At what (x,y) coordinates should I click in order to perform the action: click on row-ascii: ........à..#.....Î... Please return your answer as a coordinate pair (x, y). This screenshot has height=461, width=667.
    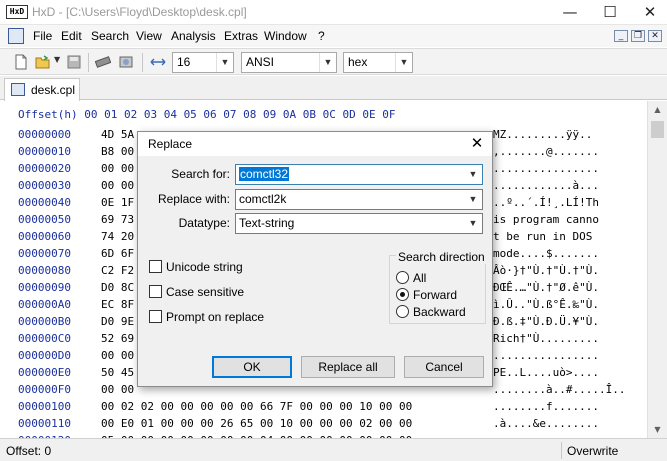
    Looking at the image, I should click on (559, 389).